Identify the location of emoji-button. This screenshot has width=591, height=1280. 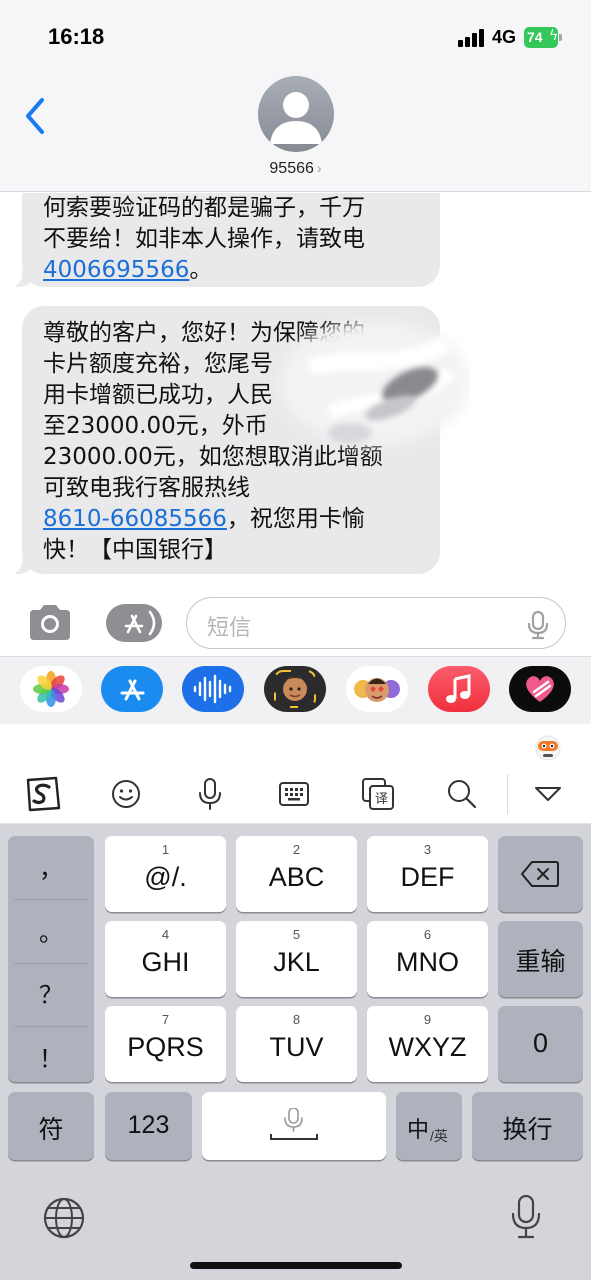
(126, 794).